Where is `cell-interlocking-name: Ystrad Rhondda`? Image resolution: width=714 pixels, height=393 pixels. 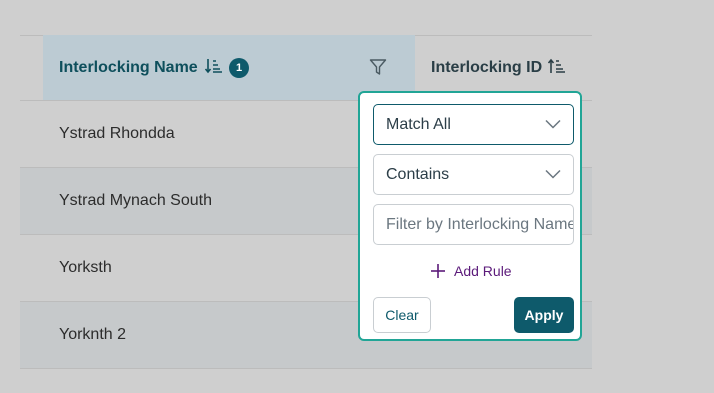 cell-interlocking-name: Ystrad Rhondda is located at coordinates (117, 133).